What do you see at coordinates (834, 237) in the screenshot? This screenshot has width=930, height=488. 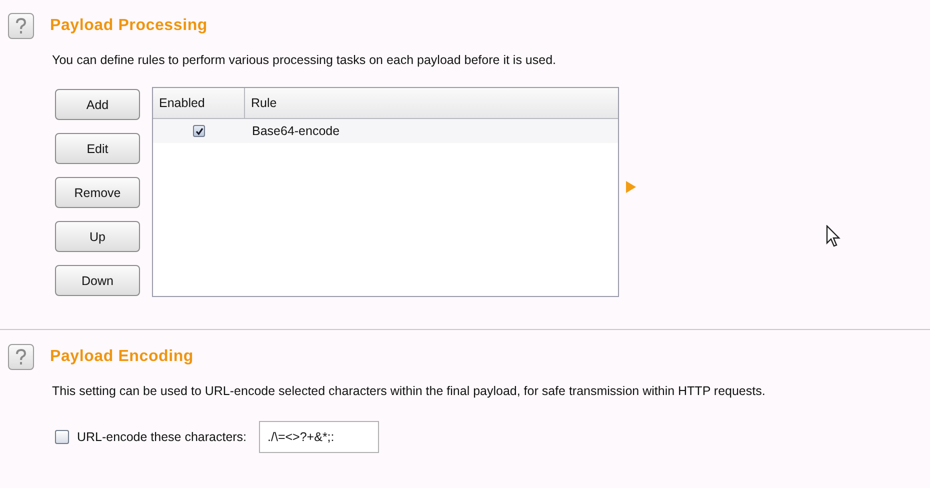 I see `mouse-cursor-icon` at bounding box center [834, 237].